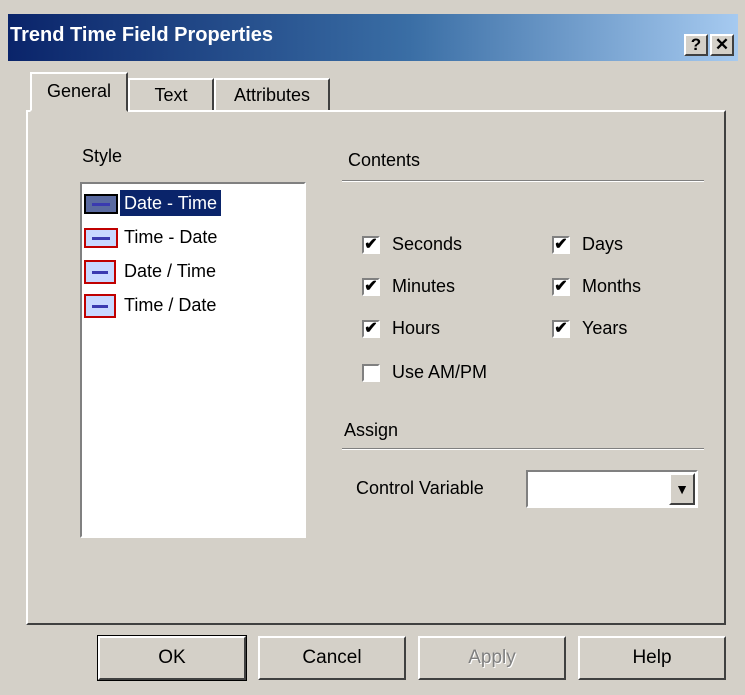 This screenshot has height=695, width=745. What do you see at coordinates (603, 244) in the screenshot?
I see `days-label: Days` at bounding box center [603, 244].